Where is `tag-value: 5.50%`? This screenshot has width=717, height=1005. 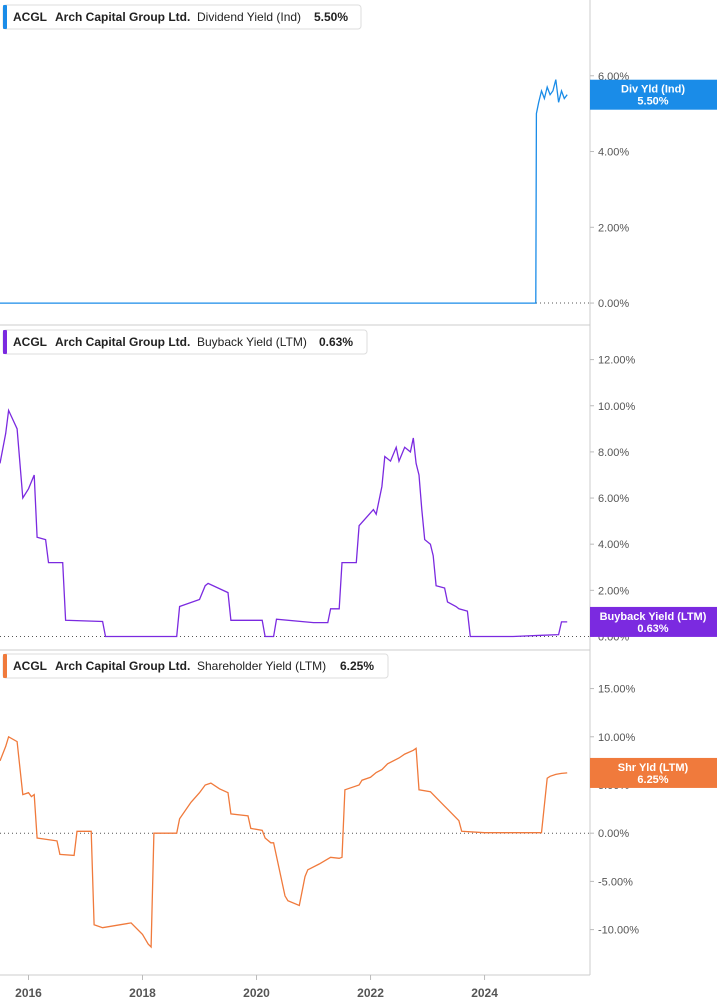
tag-value: 5.50% is located at coordinates (652, 102).